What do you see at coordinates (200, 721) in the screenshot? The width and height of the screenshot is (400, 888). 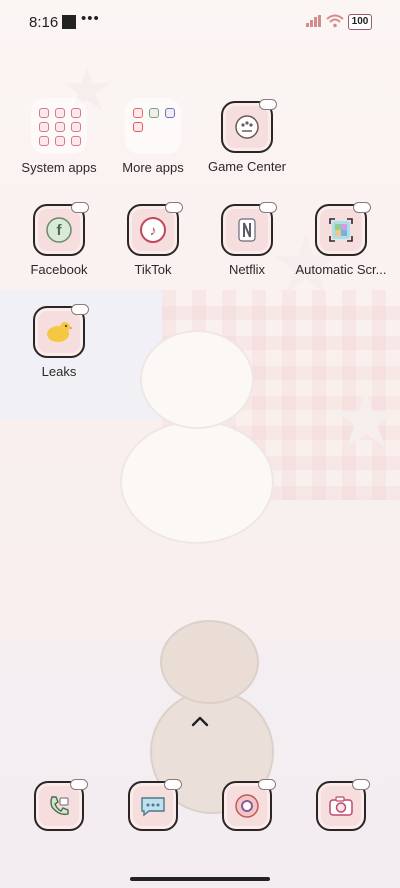 I see `chevron-up-icon` at bounding box center [200, 721].